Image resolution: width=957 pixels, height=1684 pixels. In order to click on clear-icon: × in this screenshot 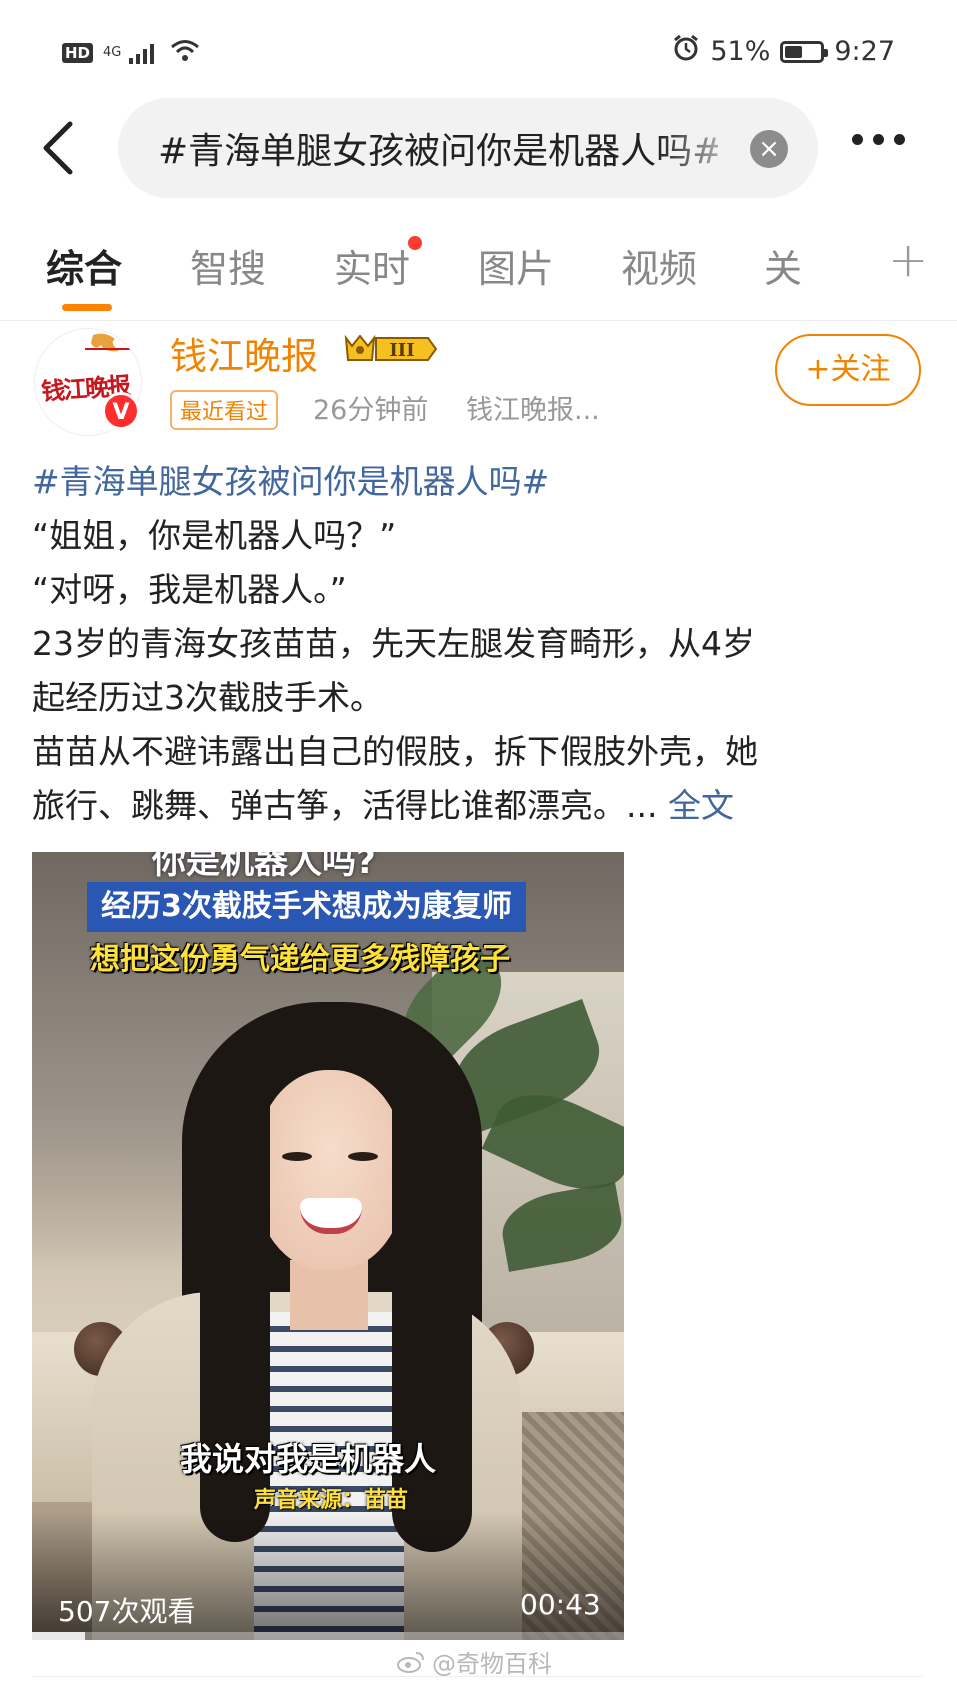, I will do `click(769, 149)`.